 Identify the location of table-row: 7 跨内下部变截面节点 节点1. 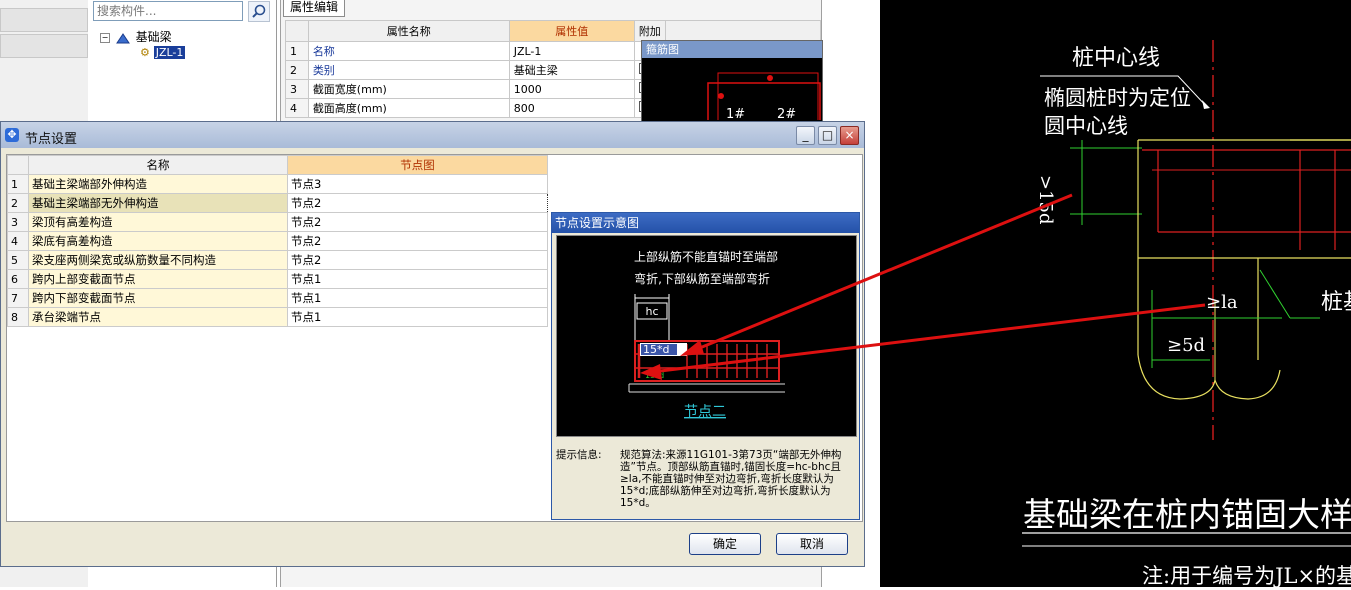
(277, 298).